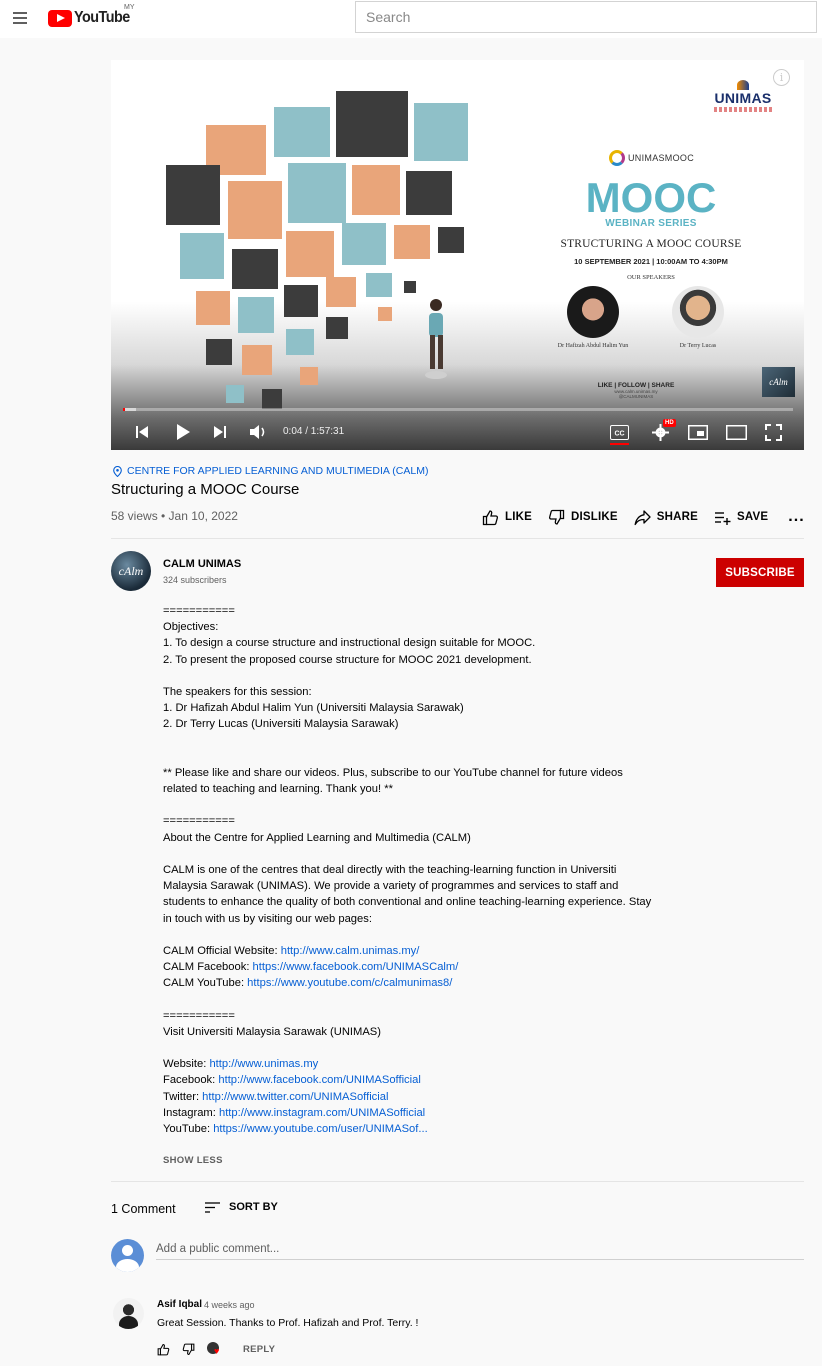  What do you see at coordinates (60, 18) in the screenshot?
I see `youtube-play-icon` at bounding box center [60, 18].